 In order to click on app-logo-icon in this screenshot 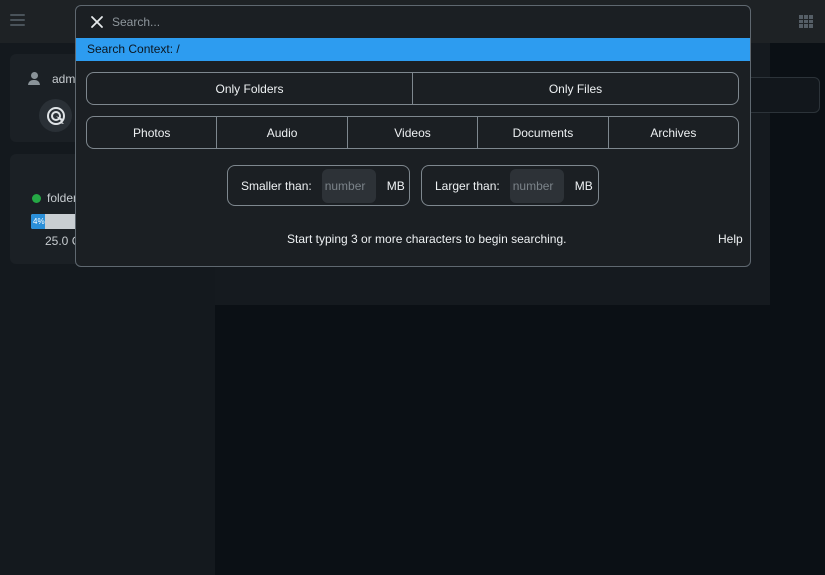, I will do `click(55, 115)`.